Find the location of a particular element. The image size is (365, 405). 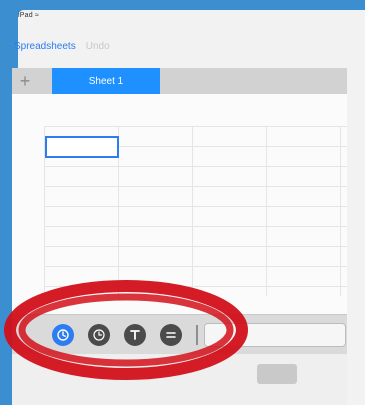

device-label: iPad is located at coordinates (25, 15).